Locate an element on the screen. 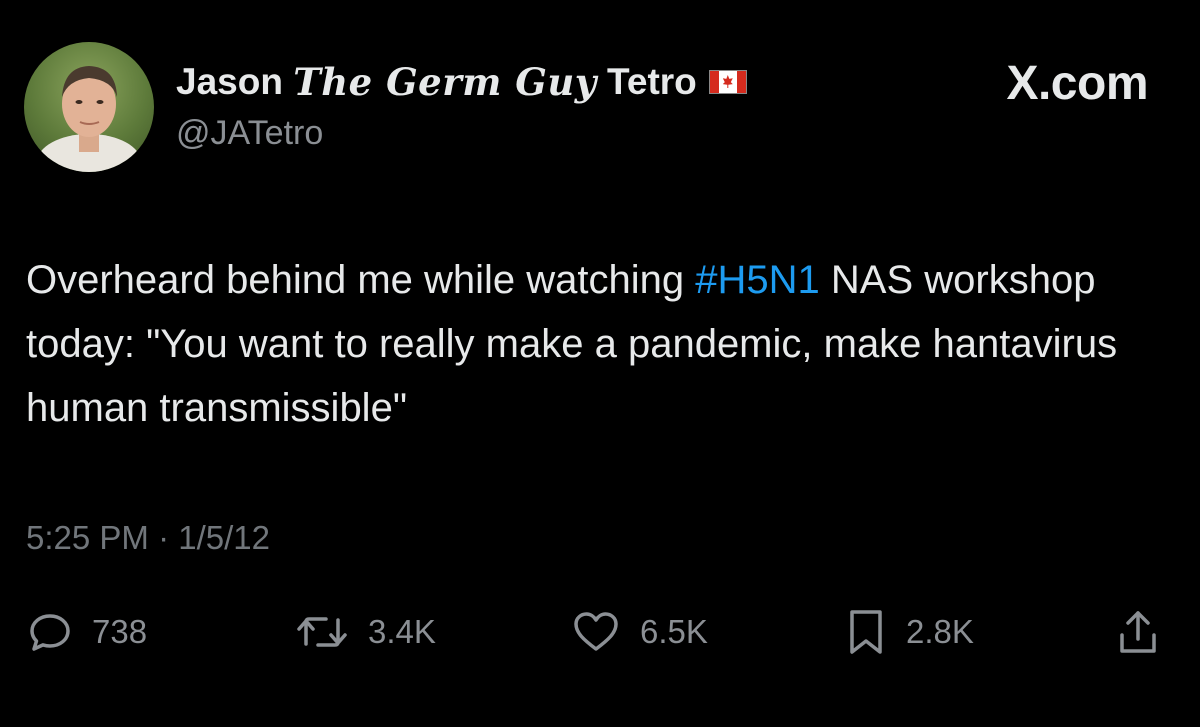 The image size is (1200, 727). tweet-text-before: Overheard behind me while watching is located at coordinates (361, 280).